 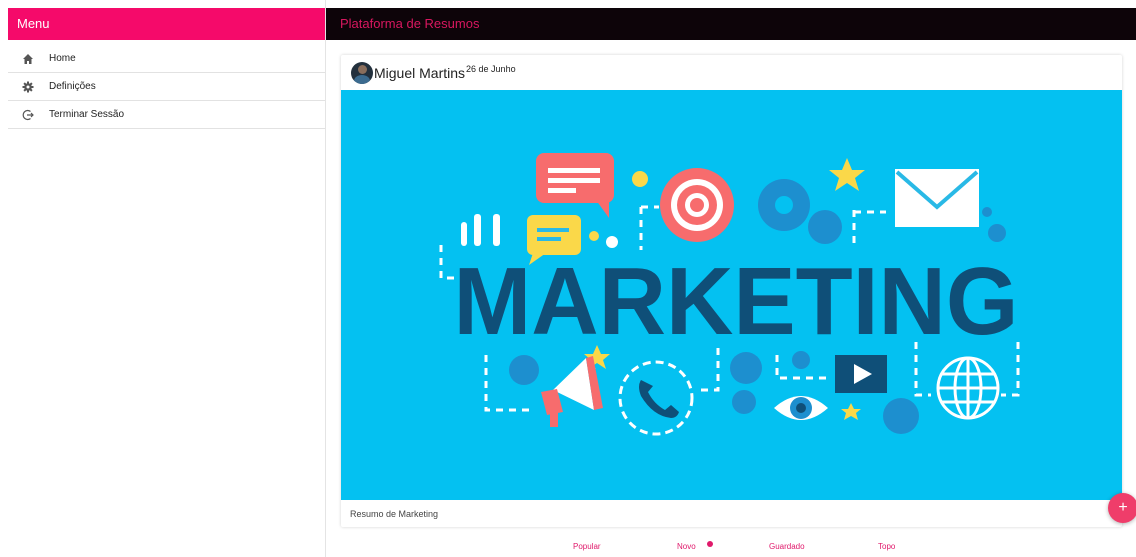 I want to click on avatar, so click(x=362, y=73).